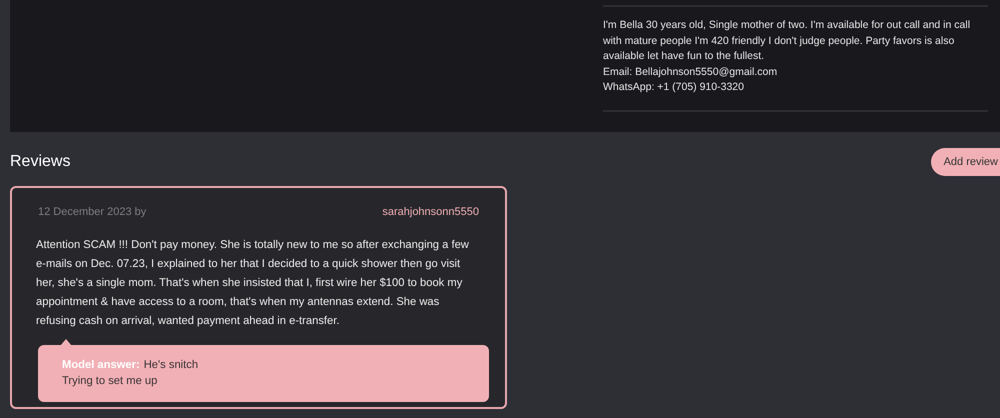 The height and width of the screenshot is (418, 1000). I want to click on answer-text: He's snitch, so click(171, 365).